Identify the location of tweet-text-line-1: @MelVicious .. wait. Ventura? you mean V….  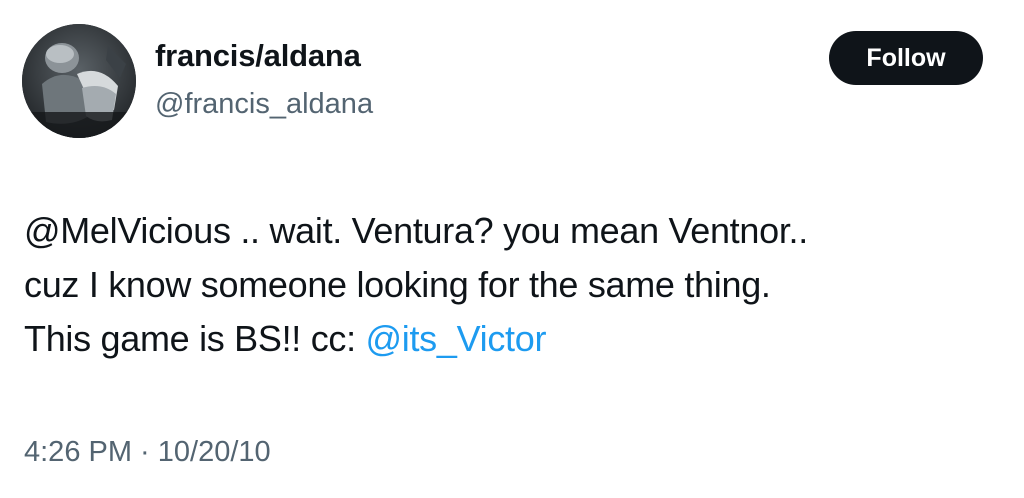
(416, 230).